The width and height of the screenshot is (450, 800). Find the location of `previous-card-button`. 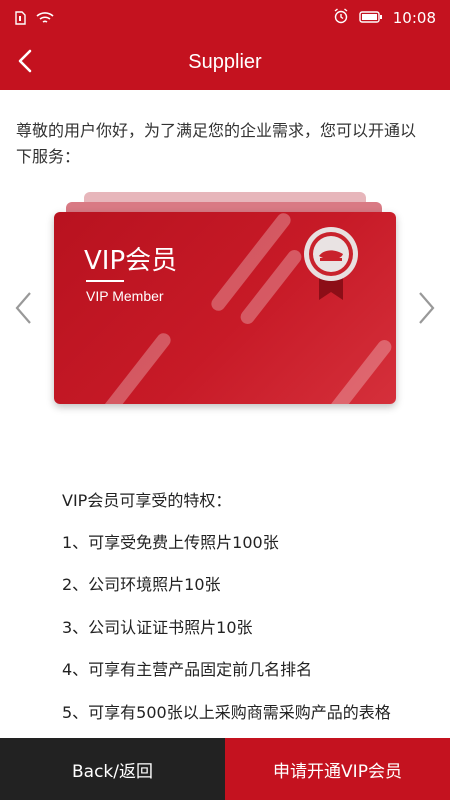

previous-card-button is located at coordinates (23, 310).